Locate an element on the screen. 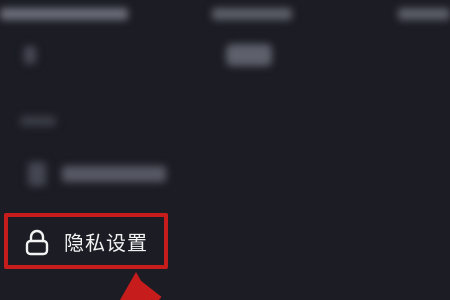  blurred-section-label is located at coordinates (38, 121).